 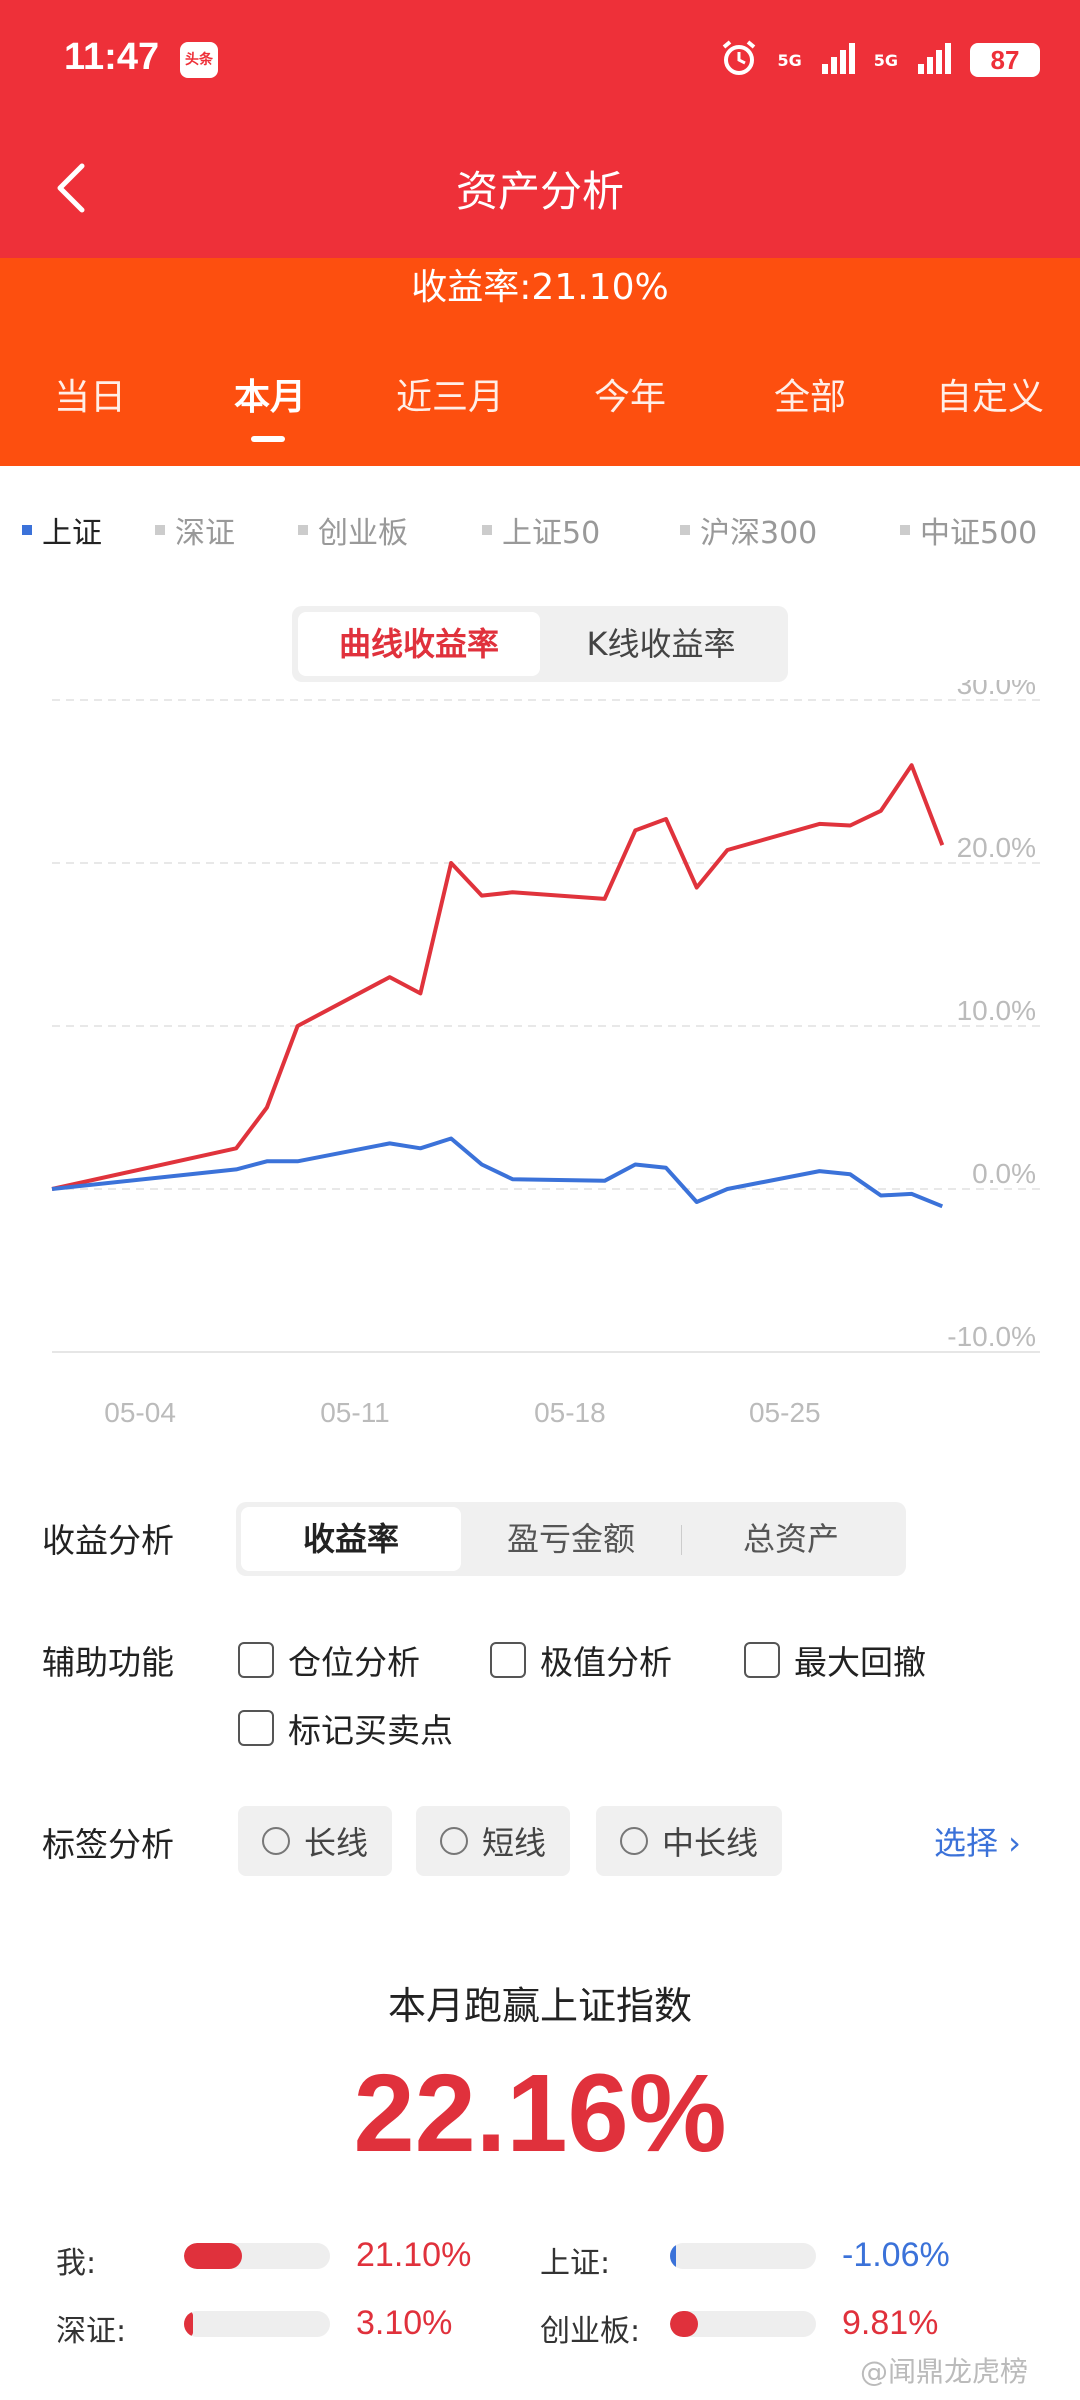 What do you see at coordinates (497, 1172) in the screenshot?
I see `series-line-index` at bounding box center [497, 1172].